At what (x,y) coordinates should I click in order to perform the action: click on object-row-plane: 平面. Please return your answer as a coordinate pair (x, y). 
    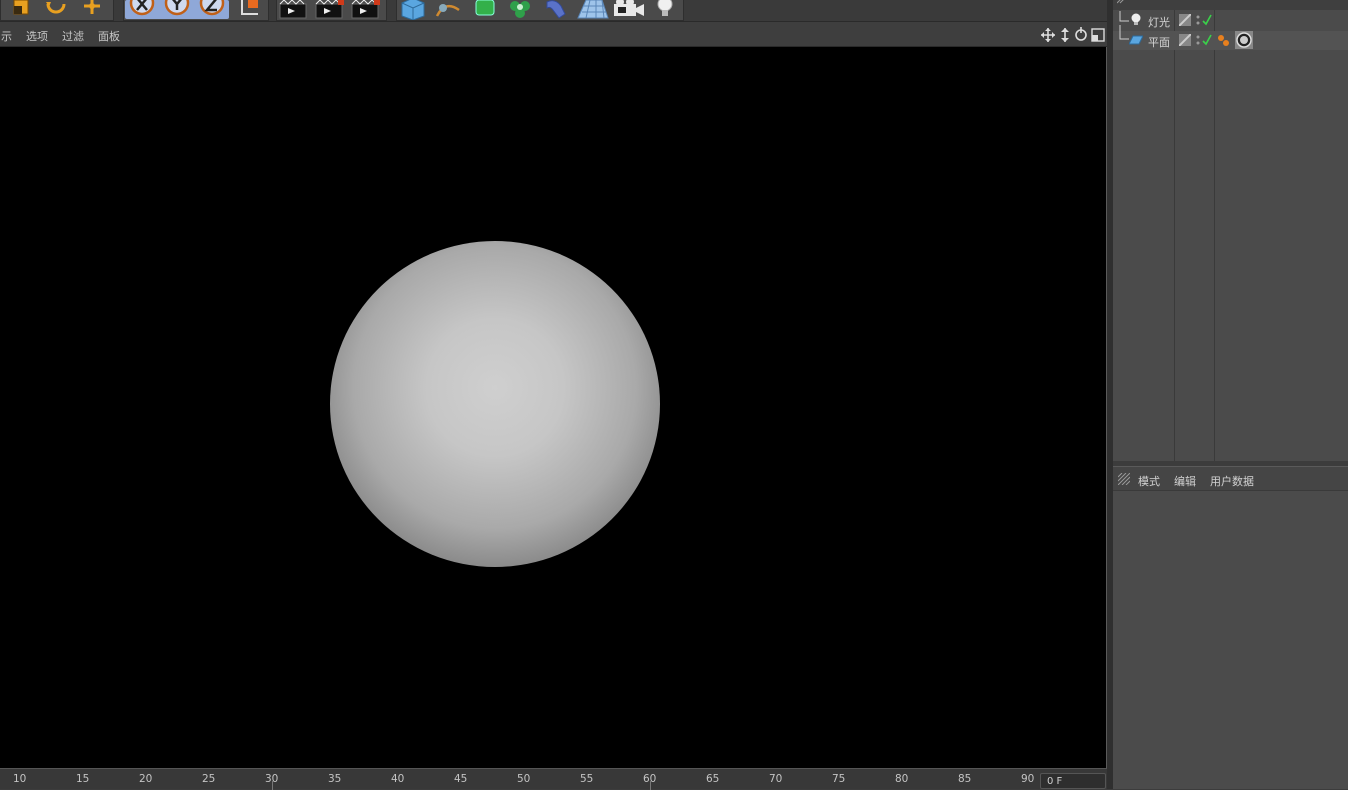
    Looking at the image, I should click on (1230, 37).